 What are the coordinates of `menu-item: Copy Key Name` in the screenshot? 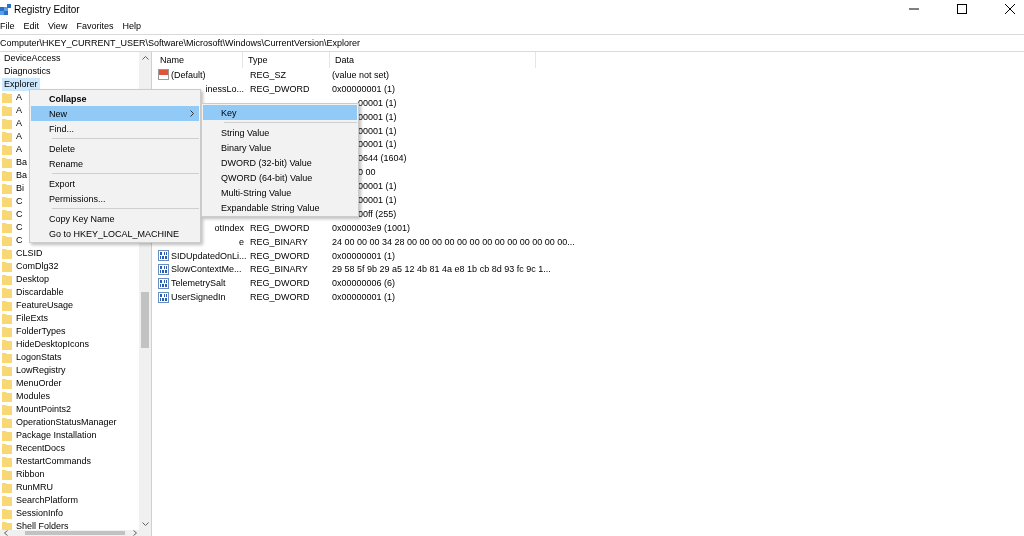 It's located at (115, 218).